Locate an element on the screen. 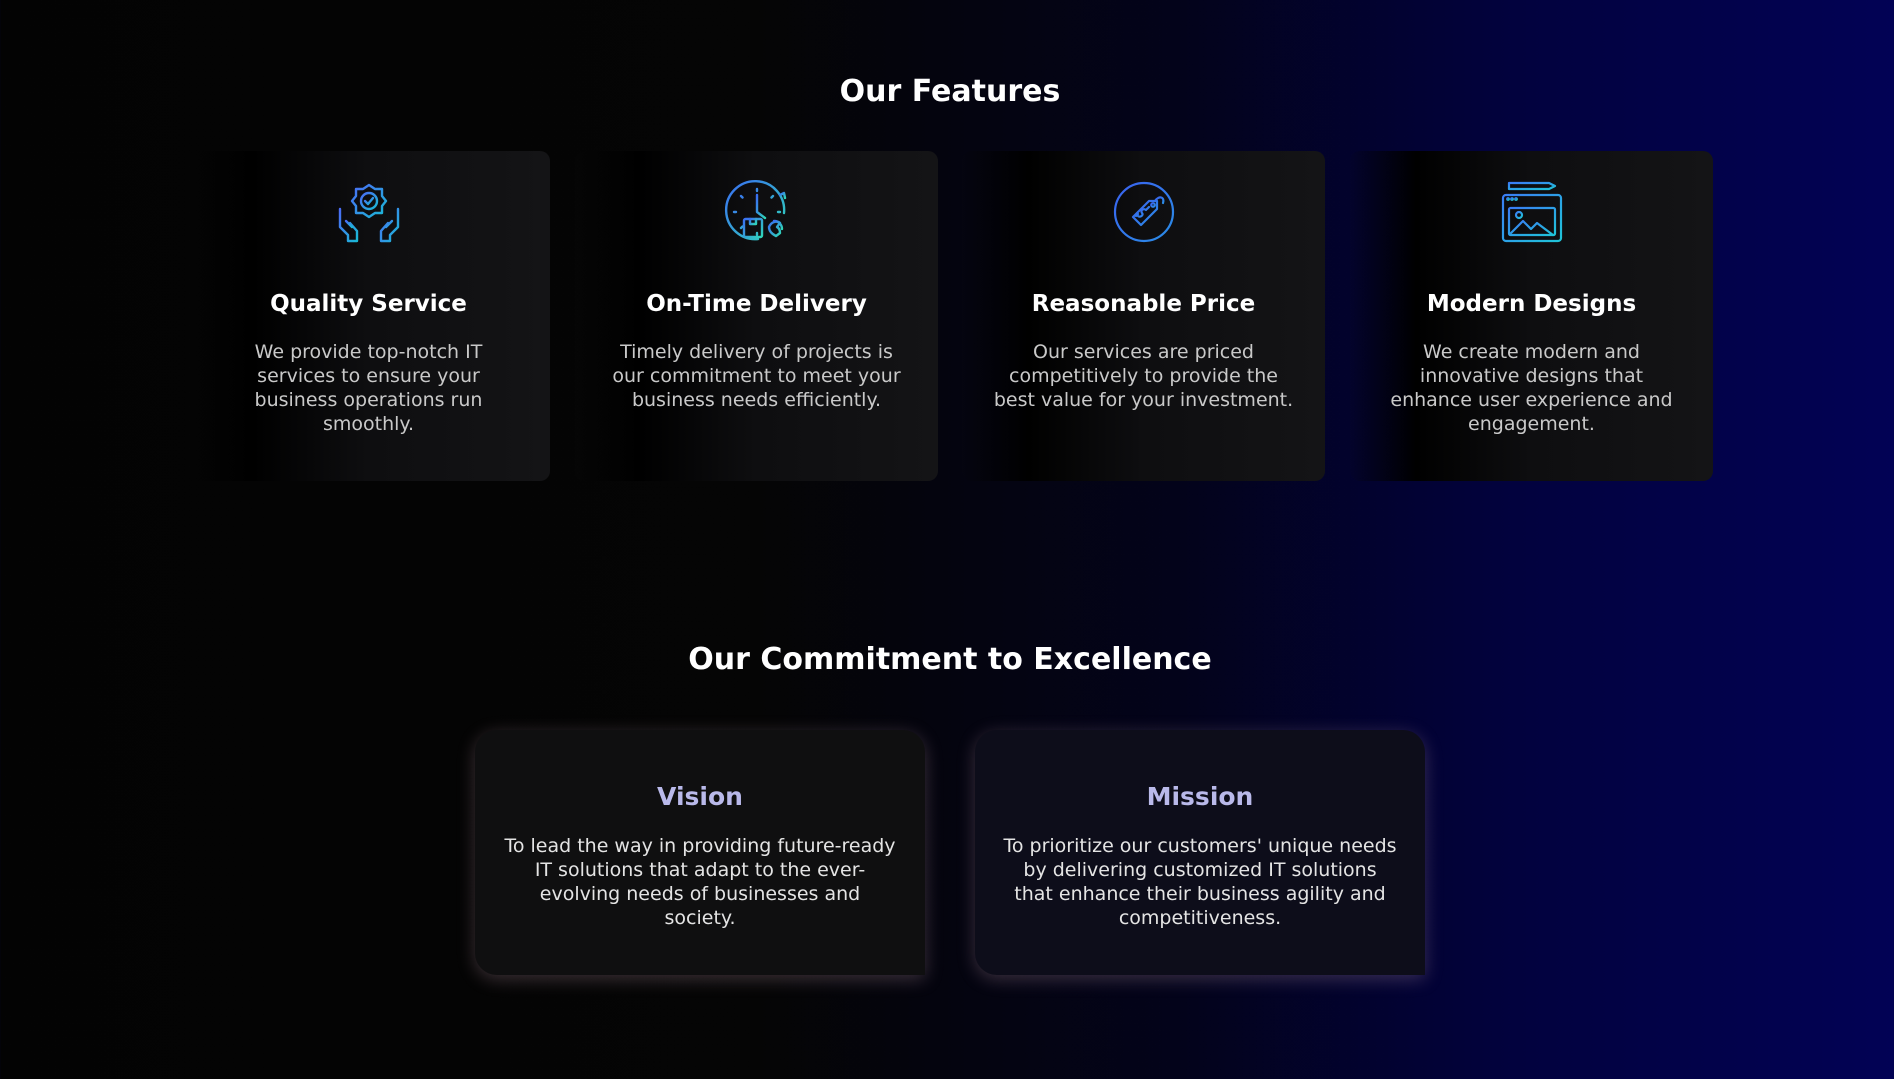  commitment-section-title: Our Commitment to Excellence is located at coordinates (950, 659).